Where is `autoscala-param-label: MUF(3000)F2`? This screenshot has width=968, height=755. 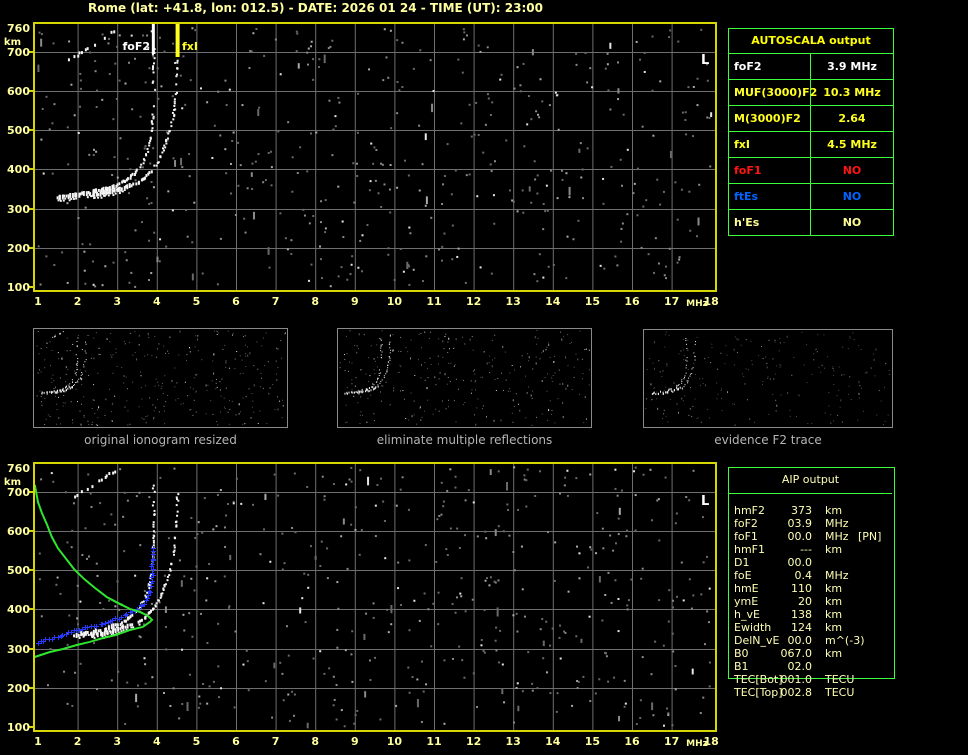 autoscala-param-label: MUF(3000)F2 is located at coordinates (773, 92).